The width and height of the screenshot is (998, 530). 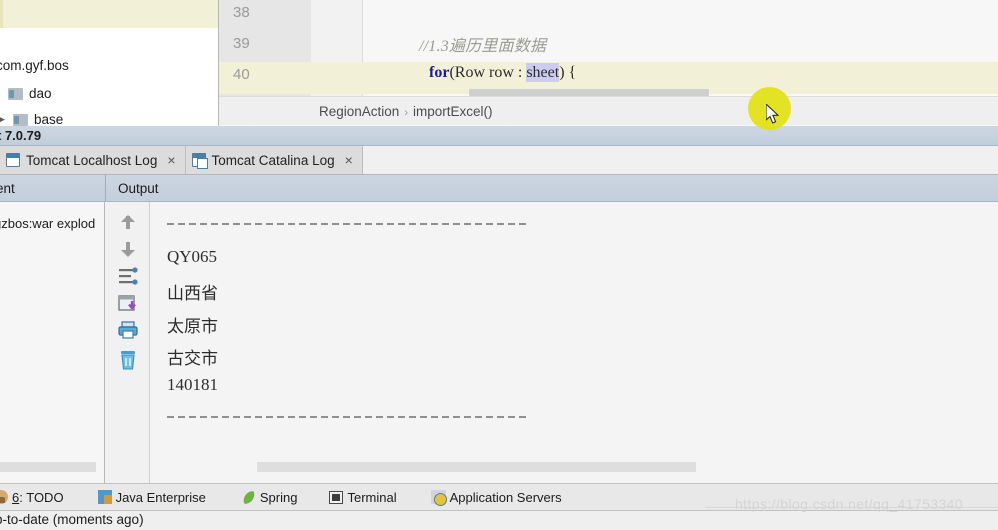 What do you see at coordinates (439, 72) in the screenshot?
I see `keyword-for: for` at bounding box center [439, 72].